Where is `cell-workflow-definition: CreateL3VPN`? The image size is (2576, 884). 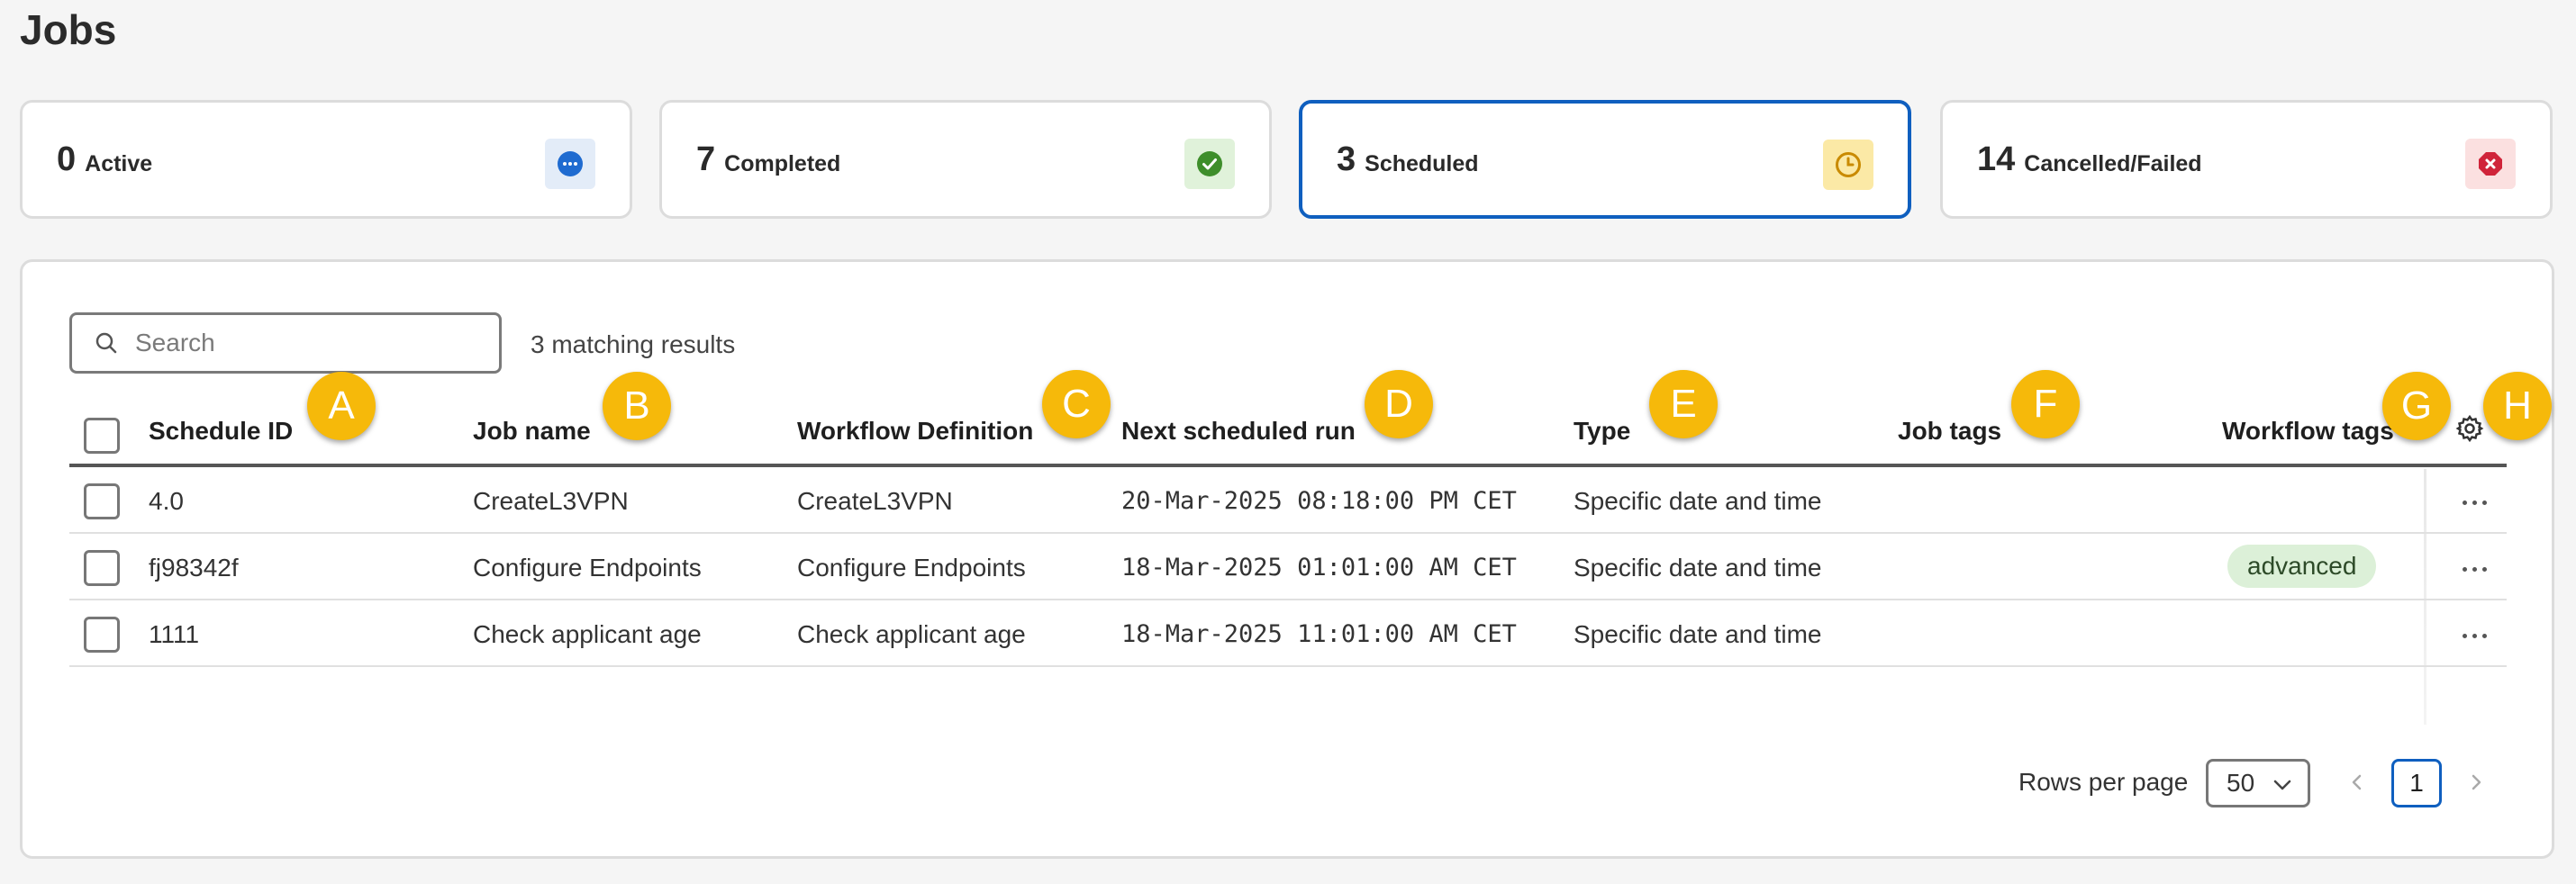 cell-workflow-definition: CreateL3VPN is located at coordinates (875, 502).